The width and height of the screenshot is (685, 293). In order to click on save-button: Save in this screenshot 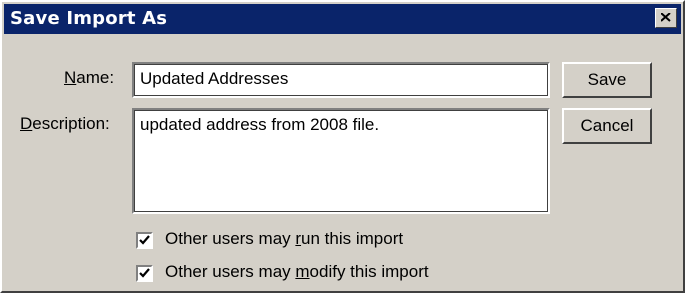, I will do `click(607, 80)`.